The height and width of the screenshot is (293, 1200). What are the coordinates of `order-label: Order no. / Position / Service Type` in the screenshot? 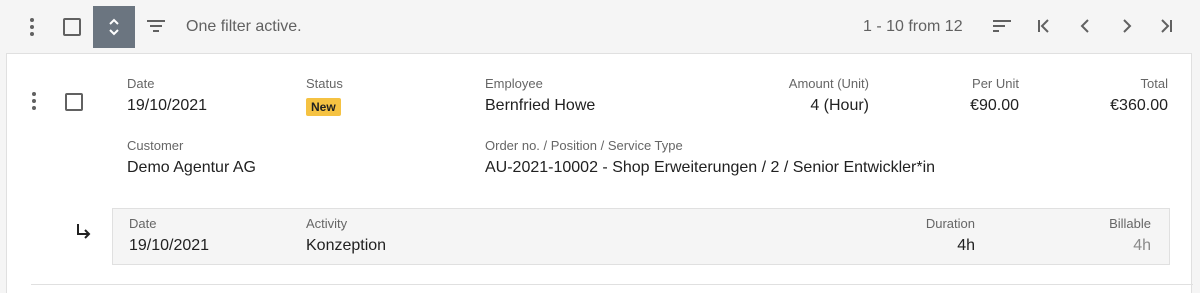 It's located at (584, 145).